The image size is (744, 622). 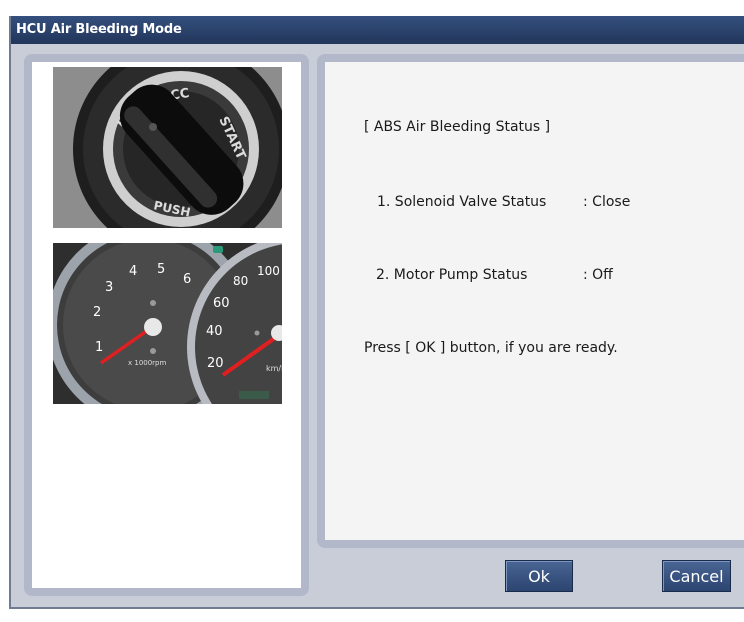 I want to click on tach-unit: x 1000rpm, so click(x=147, y=363).